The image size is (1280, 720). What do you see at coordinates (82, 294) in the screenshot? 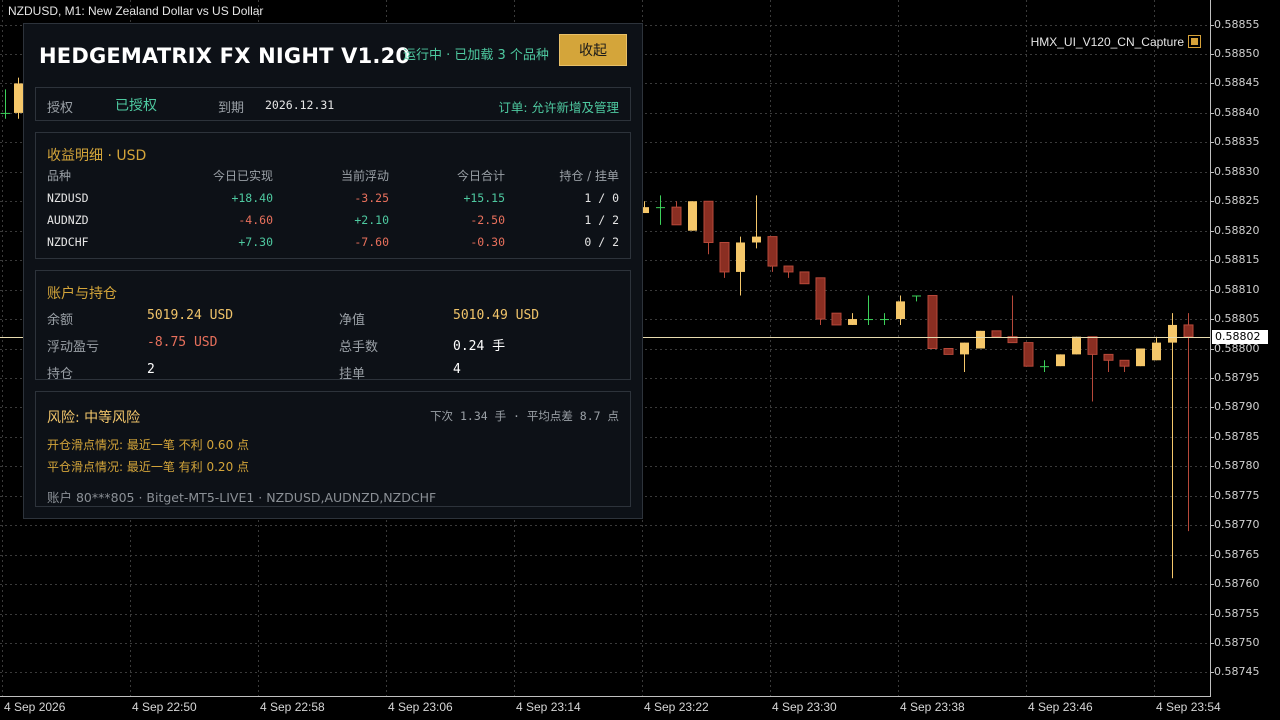
I see `account-title: 账户与持仓` at bounding box center [82, 294].